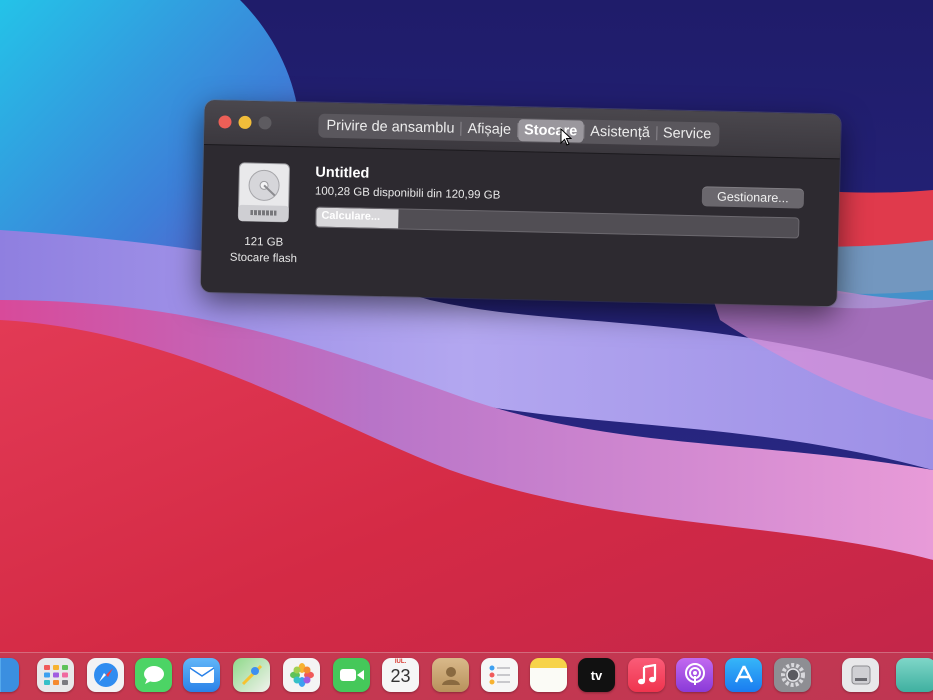 This screenshot has width=933, height=700. I want to click on mail-icon, so click(201, 675).